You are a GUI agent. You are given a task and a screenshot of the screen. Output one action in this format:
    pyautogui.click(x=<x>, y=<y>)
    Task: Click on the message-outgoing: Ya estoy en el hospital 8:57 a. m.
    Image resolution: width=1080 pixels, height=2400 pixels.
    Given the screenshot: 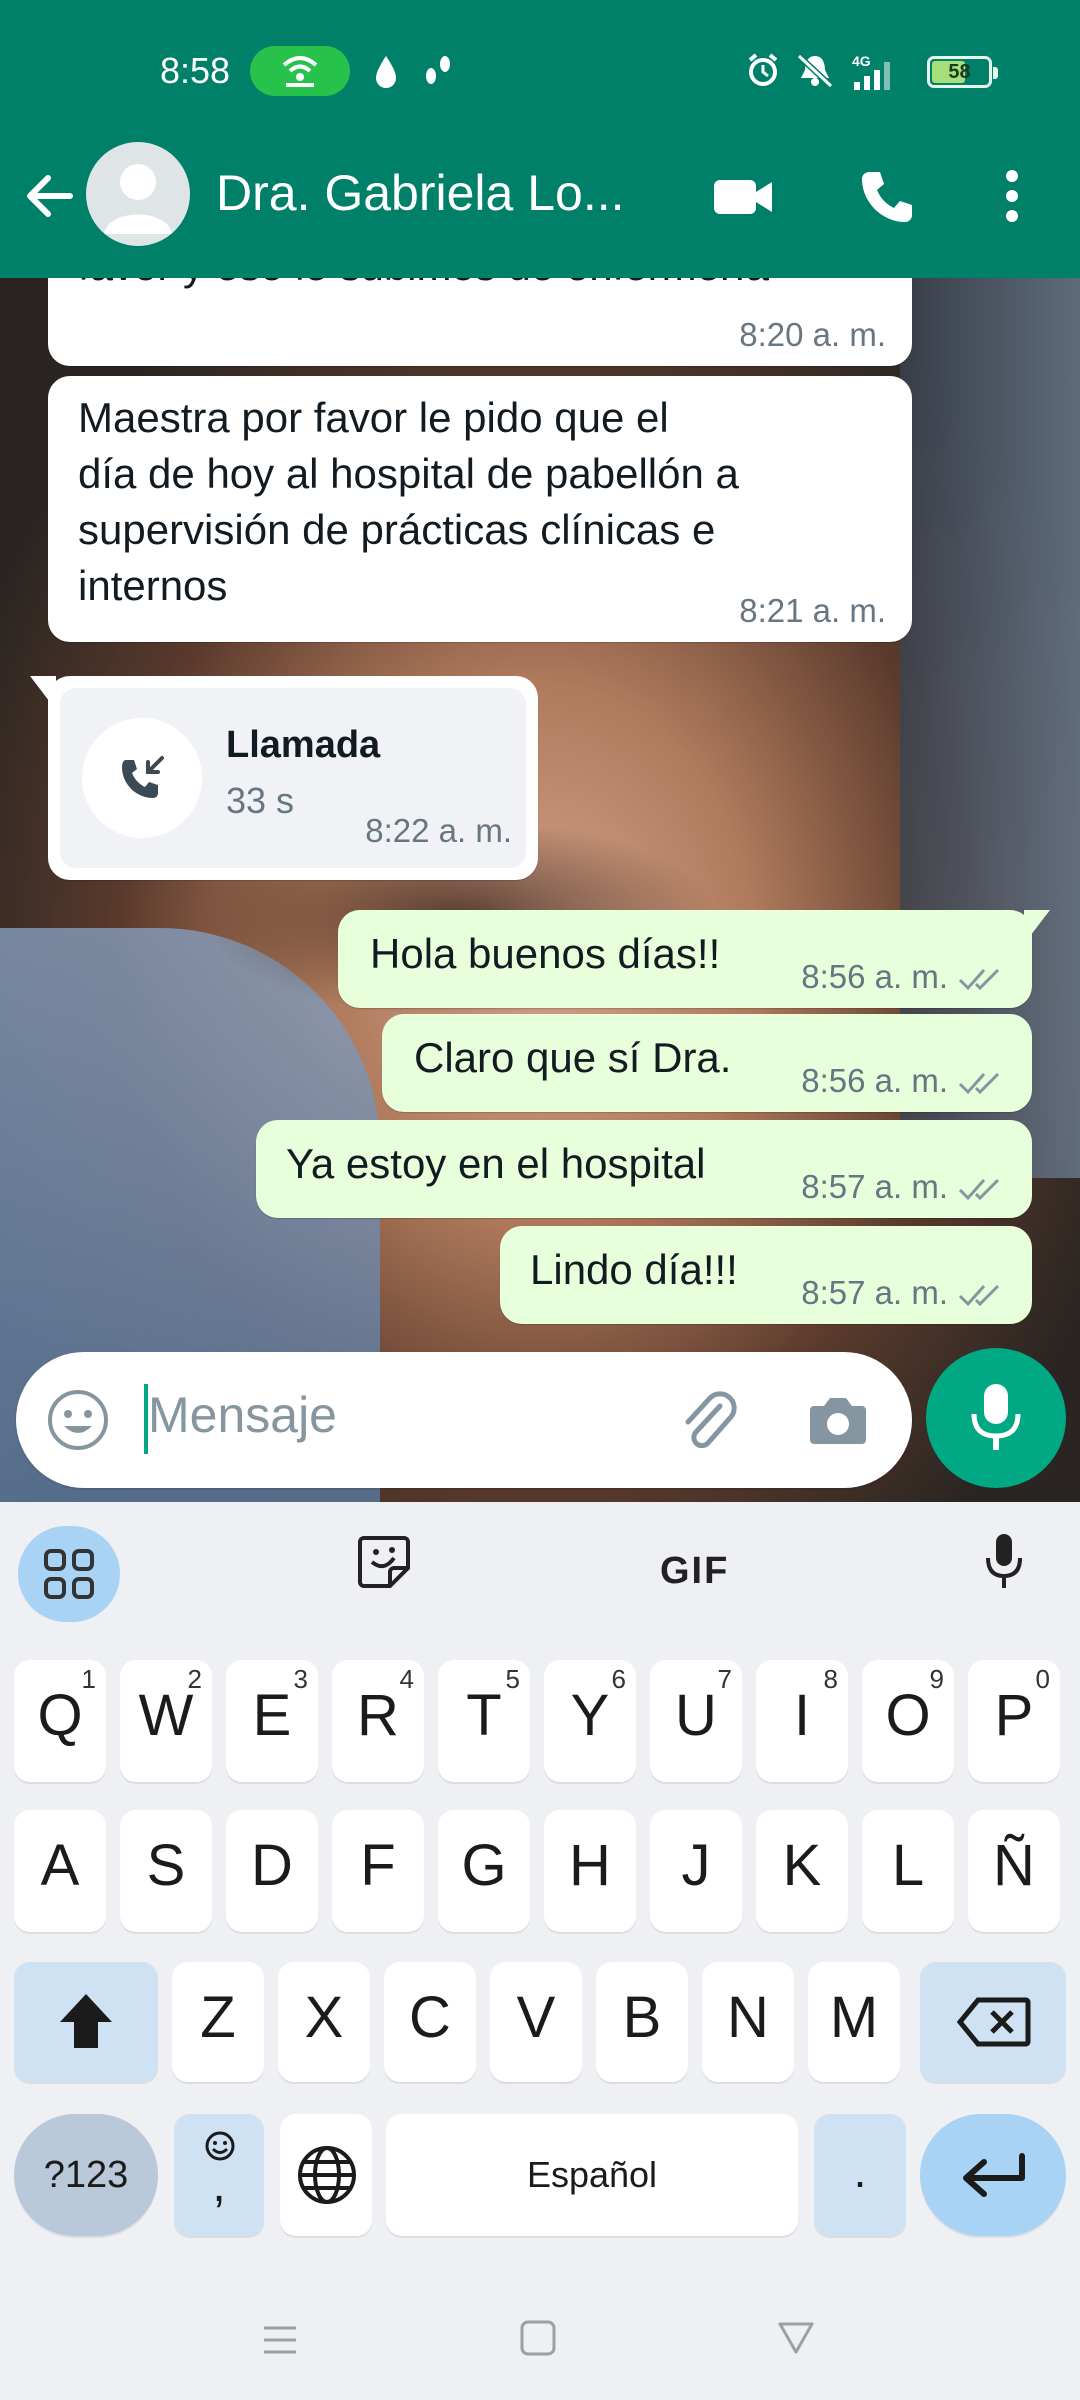 What is the action you would take?
    pyautogui.click(x=644, y=1169)
    